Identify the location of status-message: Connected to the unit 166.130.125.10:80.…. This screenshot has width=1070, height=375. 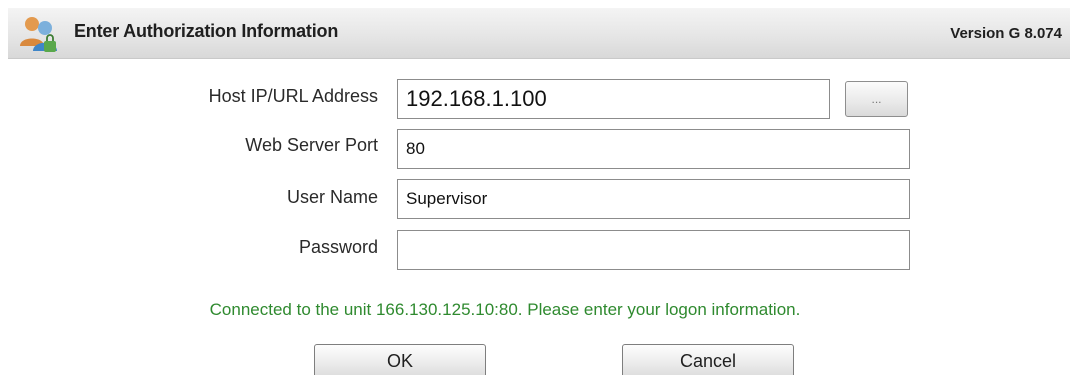
(505, 309).